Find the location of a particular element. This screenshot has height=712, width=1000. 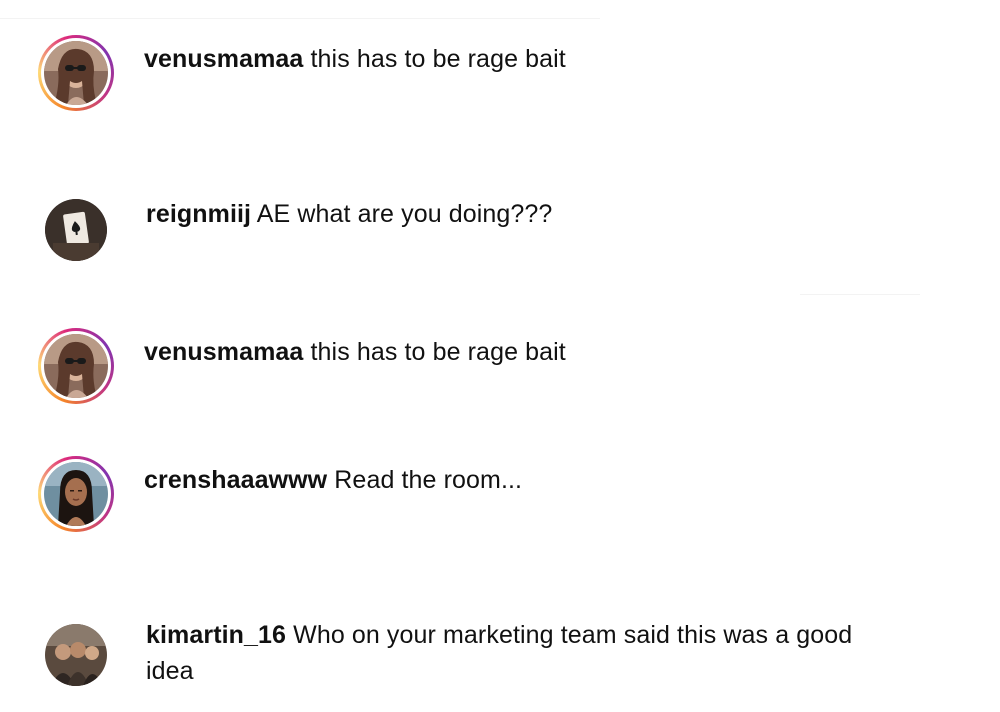

playing-card-avatar is located at coordinates (76, 230).